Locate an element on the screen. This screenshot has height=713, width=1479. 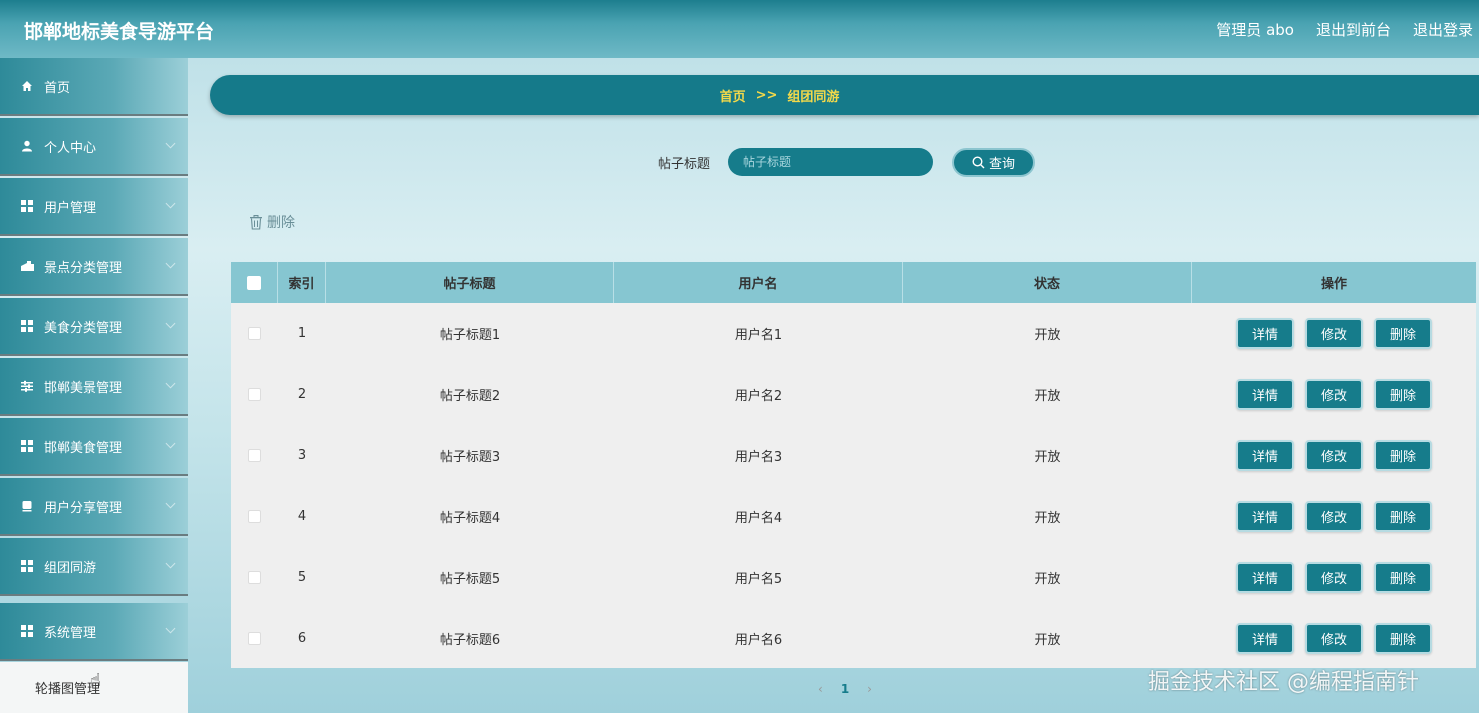
table-row: 4 帖子标题4 用户名4 开放 详情 修改 删除 is located at coordinates (853, 516).